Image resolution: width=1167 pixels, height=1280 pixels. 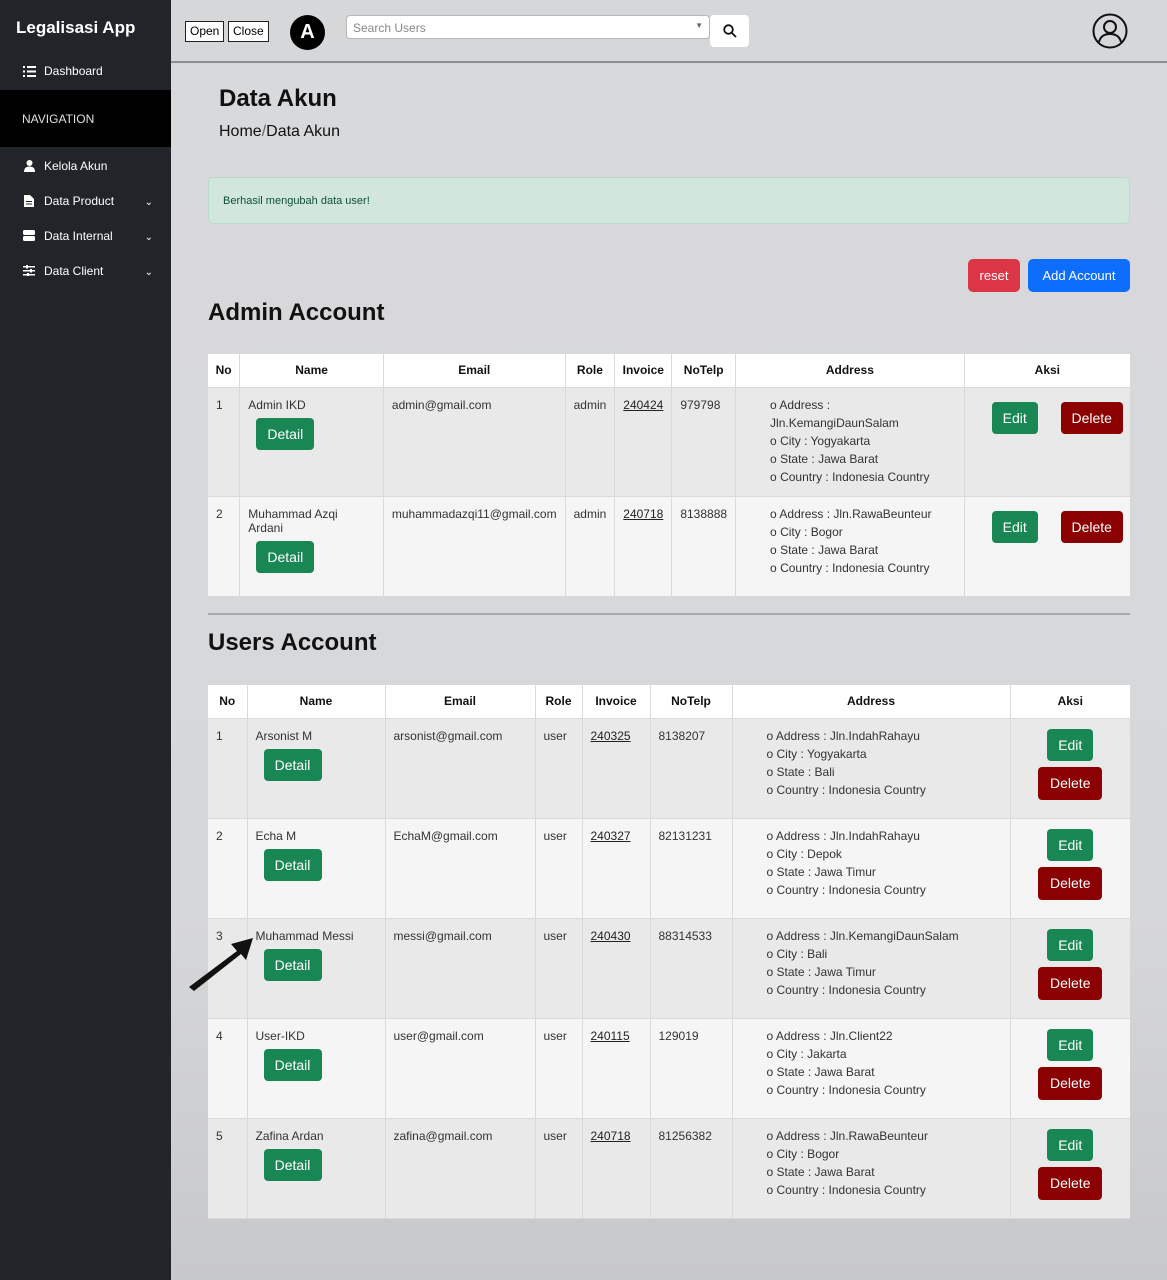 What do you see at coordinates (994, 275) in the screenshot?
I see `reset-button: reset` at bounding box center [994, 275].